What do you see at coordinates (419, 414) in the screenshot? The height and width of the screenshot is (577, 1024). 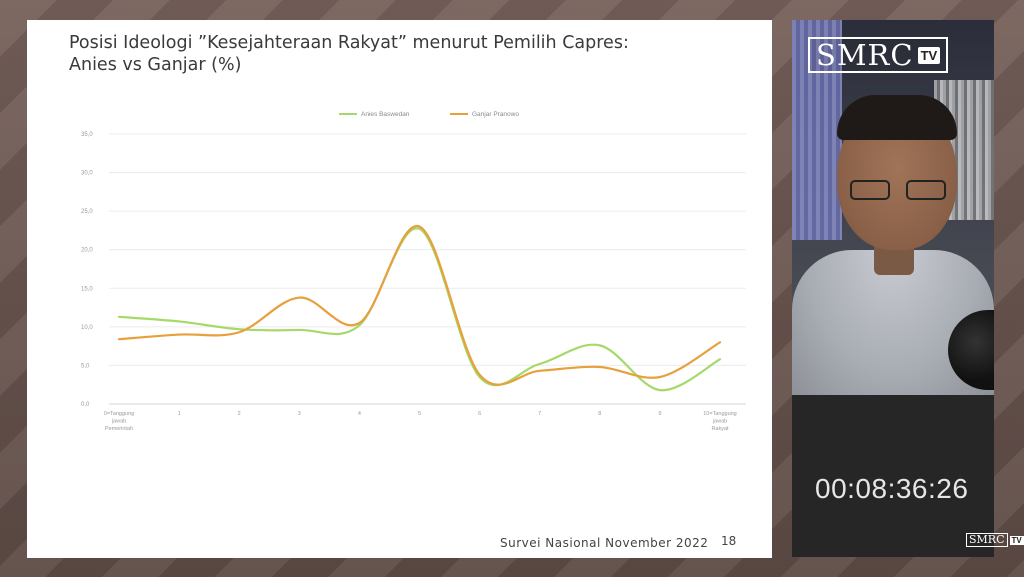 I see `x-tick-label: 5` at bounding box center [419, 414].